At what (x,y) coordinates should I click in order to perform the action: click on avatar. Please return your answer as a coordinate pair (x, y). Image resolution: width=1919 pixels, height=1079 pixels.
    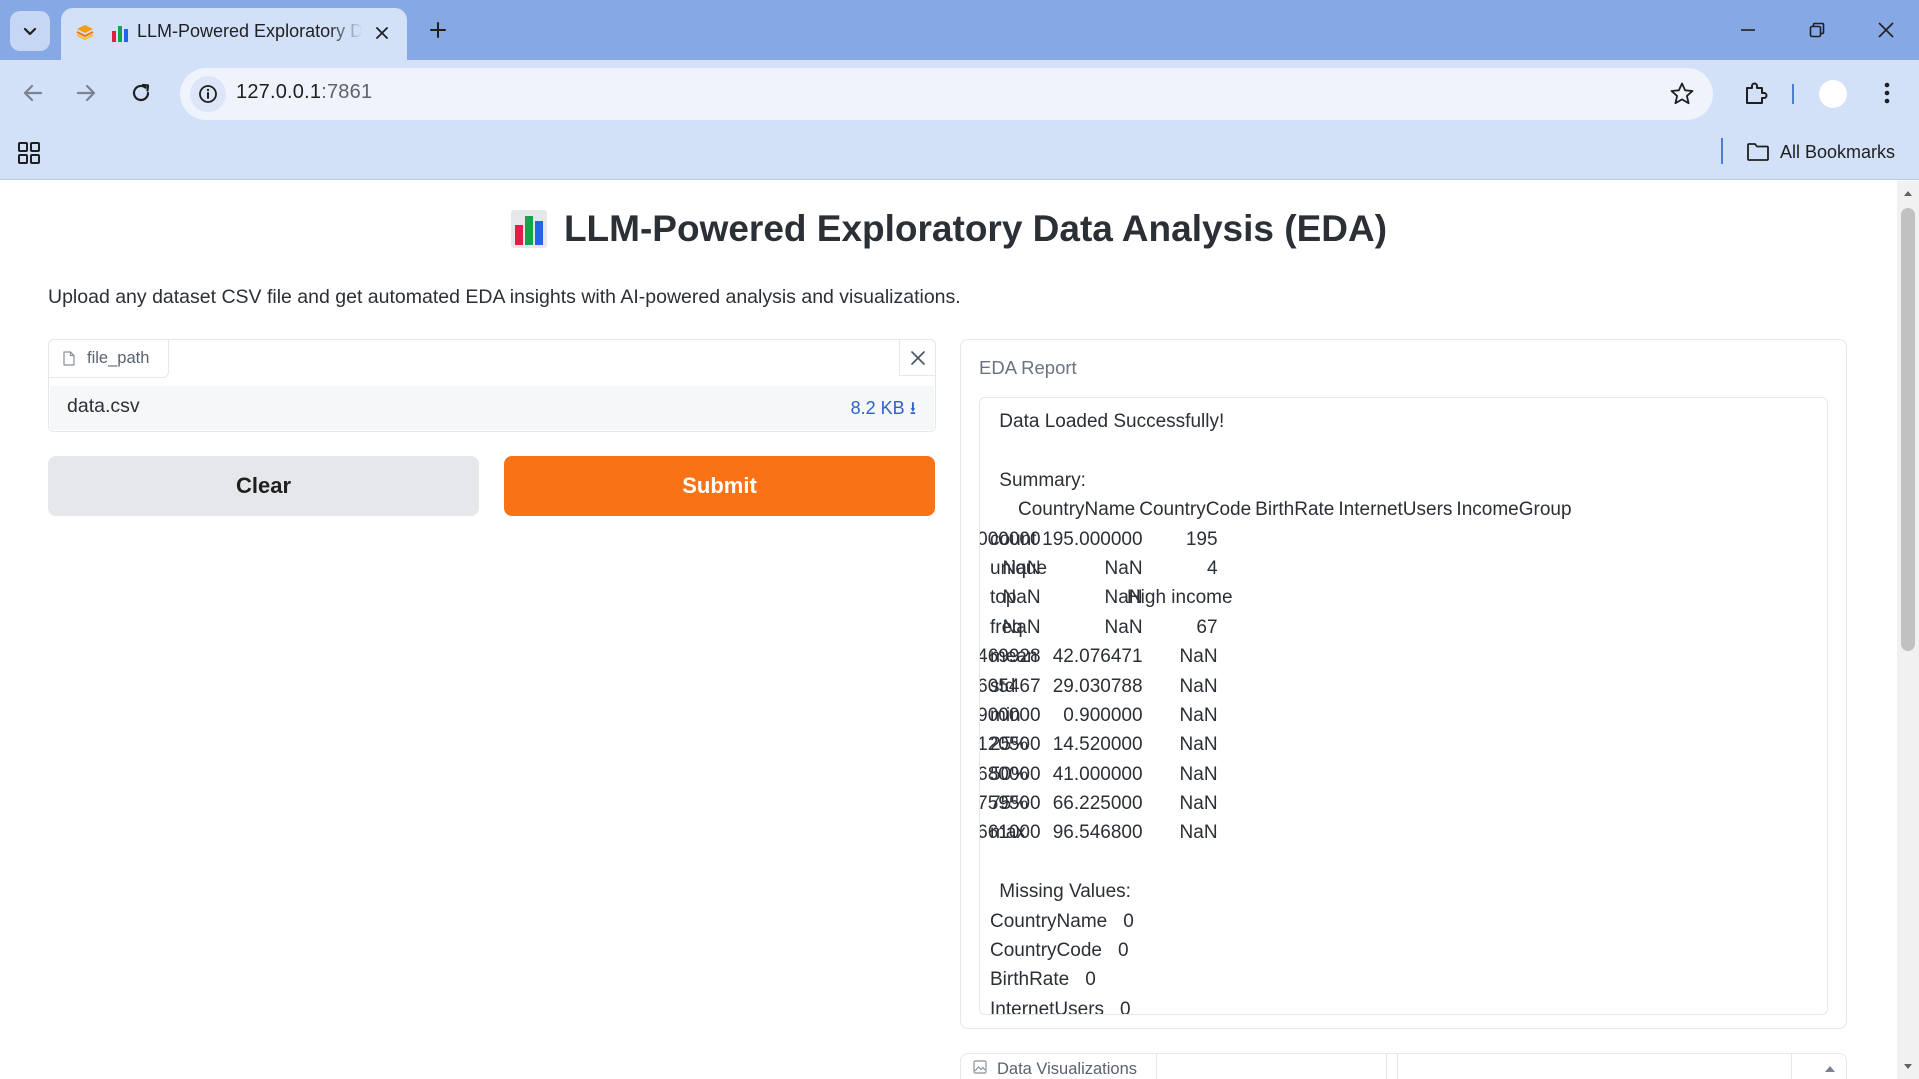
    Looking at the image, I should click on (1833, 94).